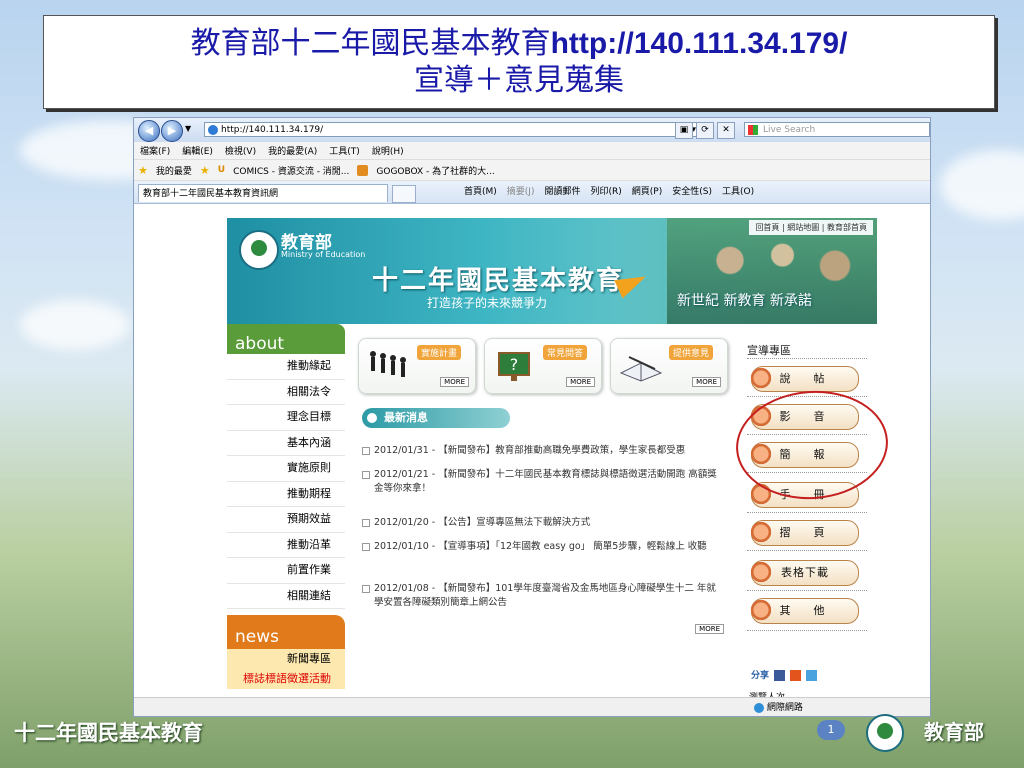 This screenshot has width=1024, height=768. What do you see at coordinates (174, 170) in the screenshot?
I see `favorites-button: 我的最愛` at bounding box center [174, 170].